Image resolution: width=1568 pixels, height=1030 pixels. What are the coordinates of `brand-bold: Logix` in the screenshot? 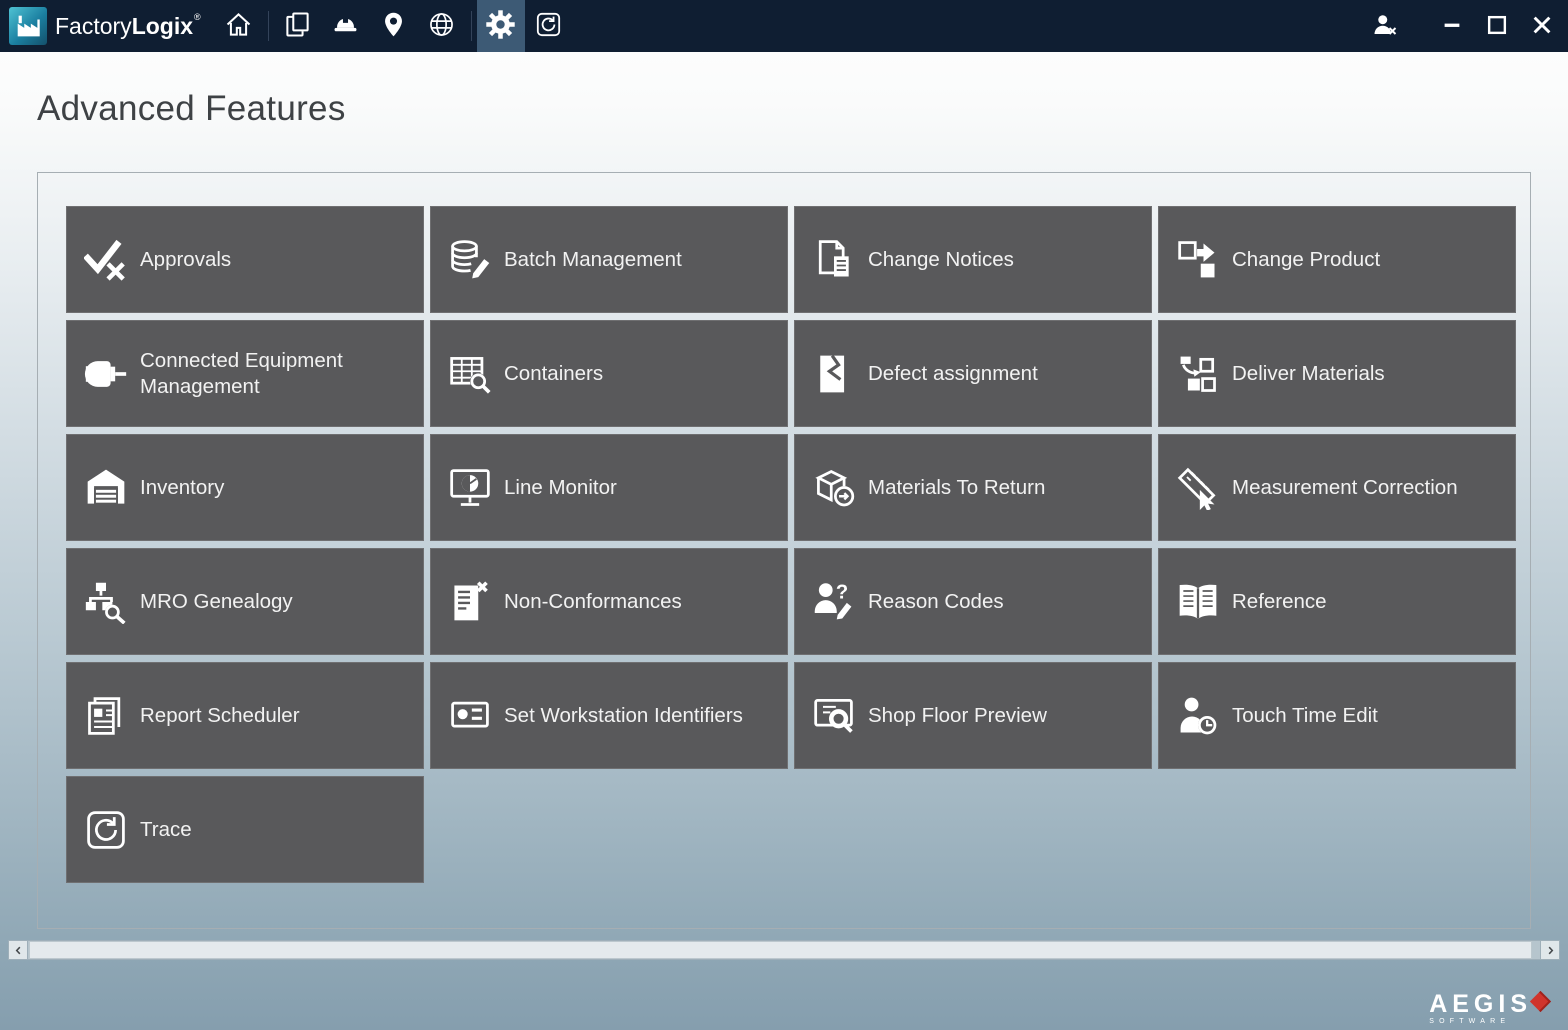 It's located at (162, 25).